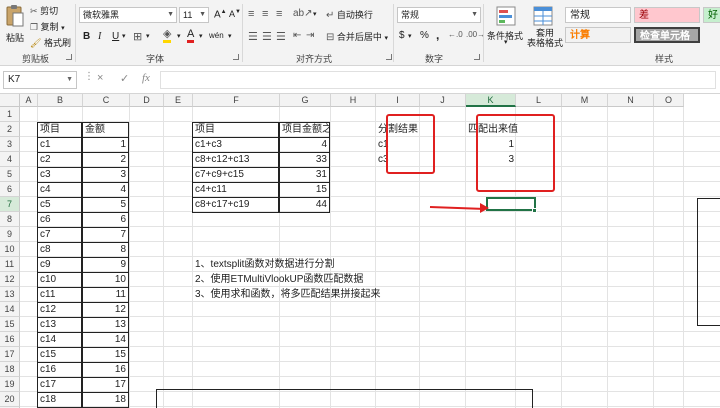  I want to click on table2-item-cell: c1+c3, so click(235, 145).